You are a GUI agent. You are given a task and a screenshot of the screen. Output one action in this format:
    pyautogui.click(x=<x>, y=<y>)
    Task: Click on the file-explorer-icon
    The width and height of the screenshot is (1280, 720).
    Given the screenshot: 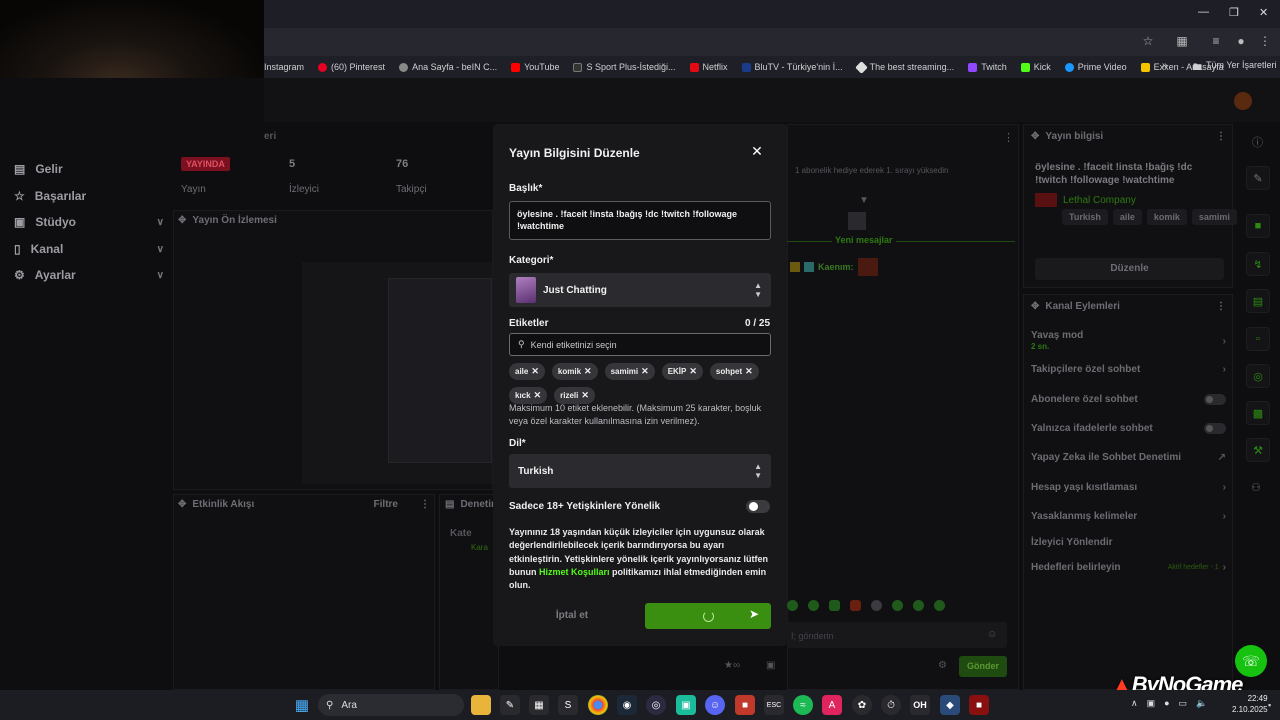 What is the action you would take?
    pyautogui.click(x=481, y=705)
    